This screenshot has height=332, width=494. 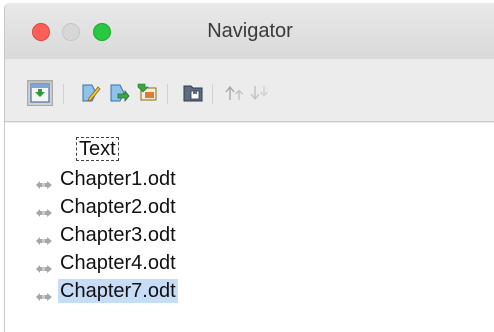 I want to click on save-contents-icon, so click(x=193, y=93).